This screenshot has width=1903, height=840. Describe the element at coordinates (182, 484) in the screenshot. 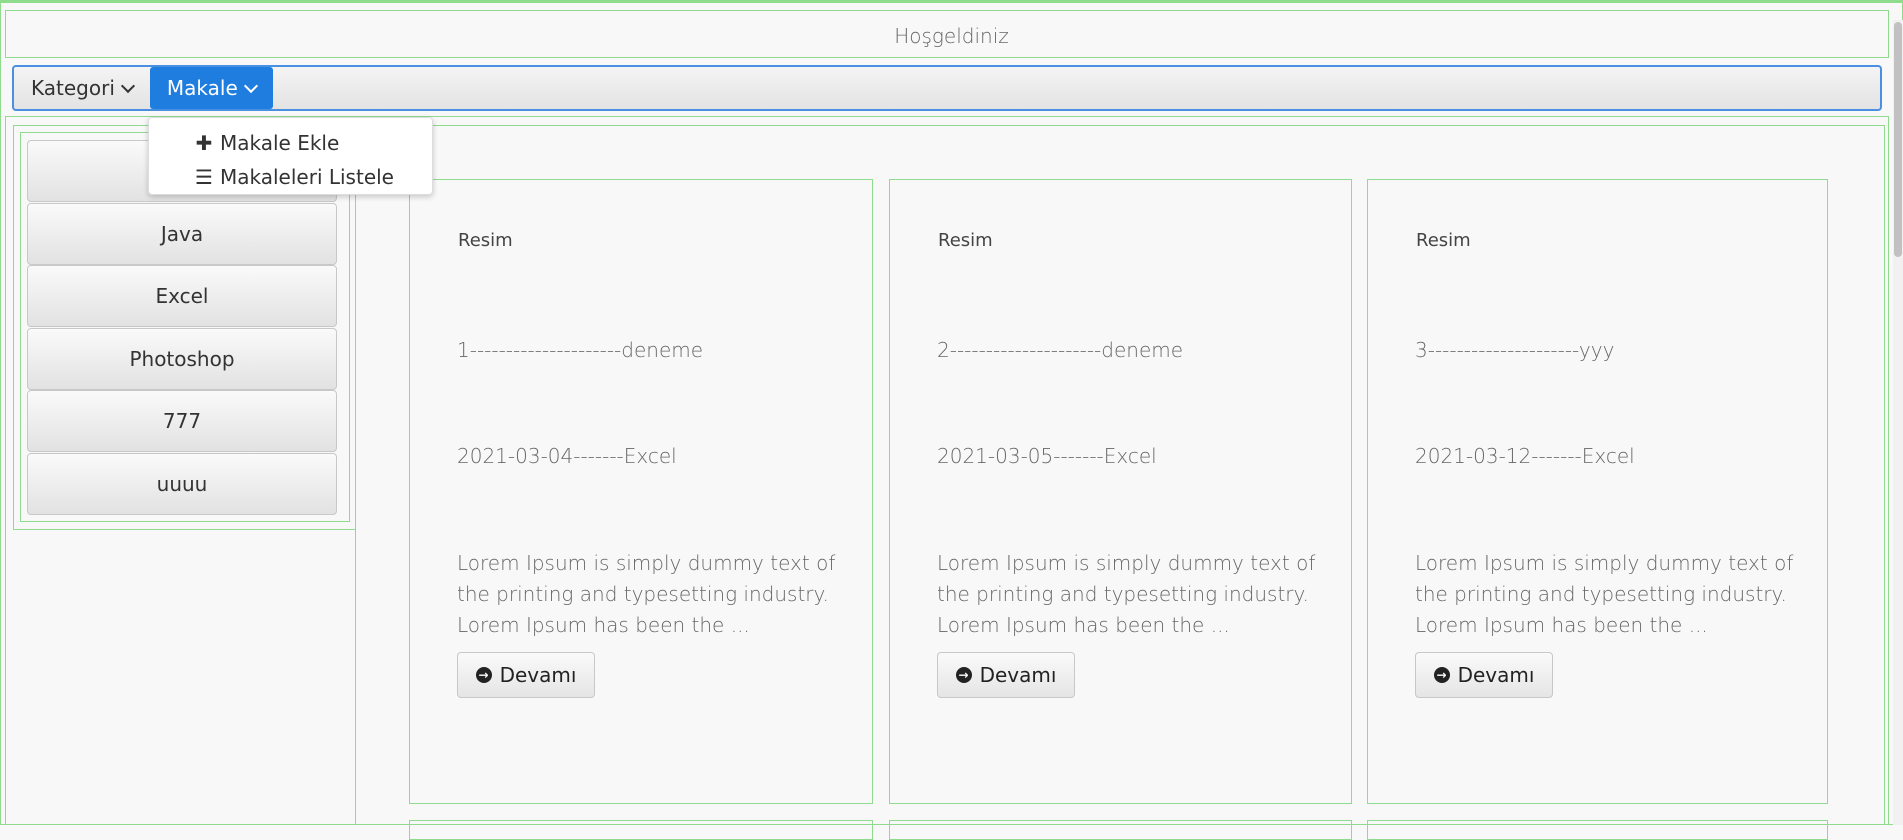

I see `sidebar-item-uuuu: uuuu` at that location.